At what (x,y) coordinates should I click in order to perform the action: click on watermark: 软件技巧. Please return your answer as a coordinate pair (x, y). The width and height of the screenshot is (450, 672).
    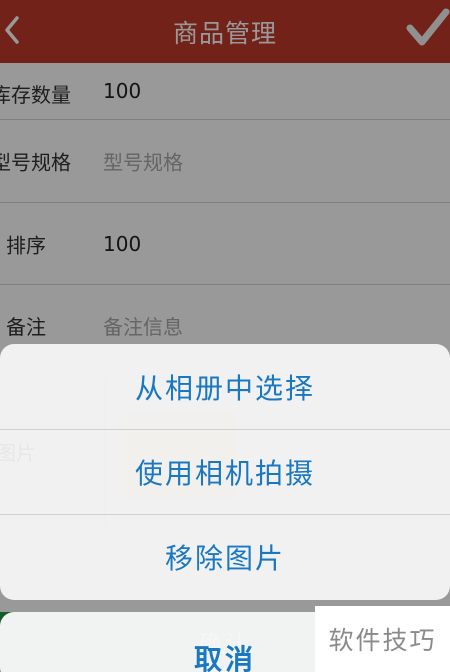
    Looking at the image, I should click on (382, 639).